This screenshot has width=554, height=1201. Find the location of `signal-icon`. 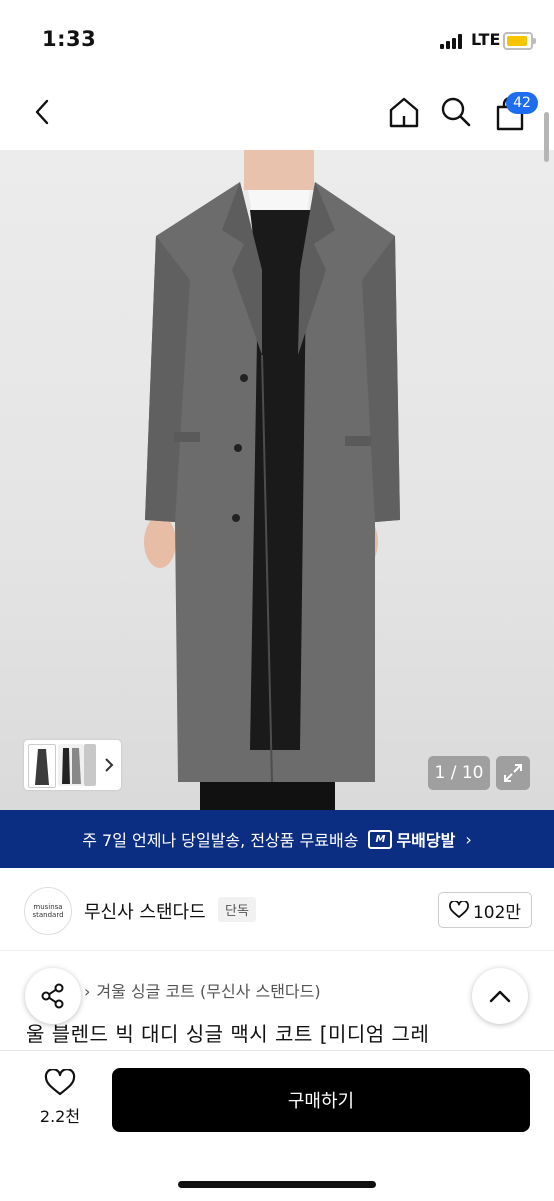

signal-icon is located at coordinates (453, 41).